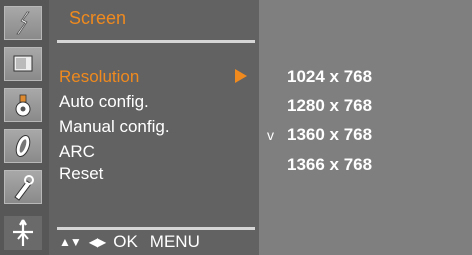 The image size is (472, 255). Describe the element at coordinates (329, 77) in the screenshot. I see `resolution-option: 1024 x 768` at that location.